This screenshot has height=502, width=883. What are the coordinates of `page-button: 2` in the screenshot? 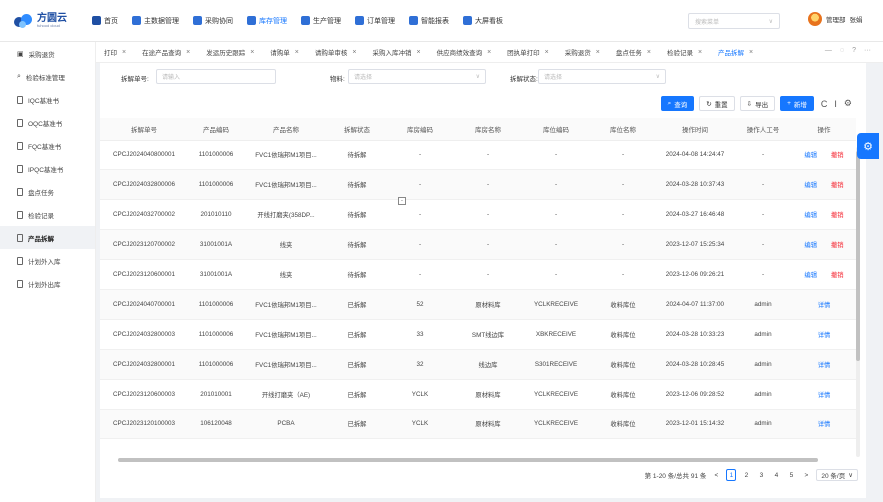 It's located at (746, 475).